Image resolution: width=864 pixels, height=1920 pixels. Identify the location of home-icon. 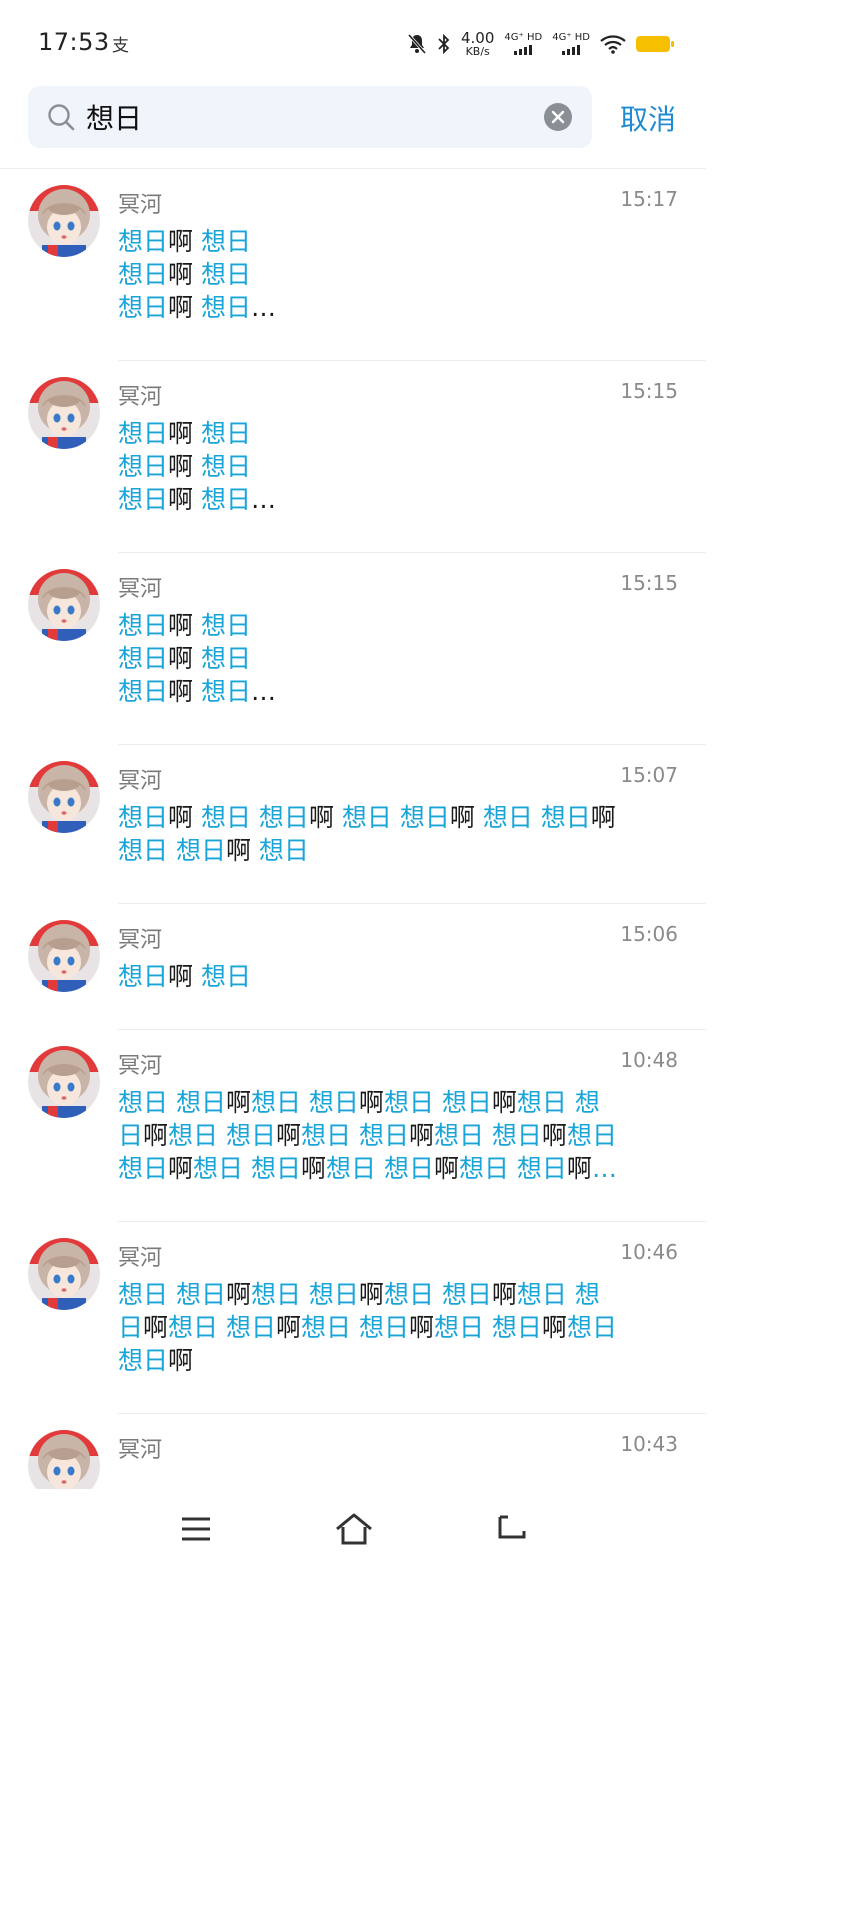
(354, 1529).